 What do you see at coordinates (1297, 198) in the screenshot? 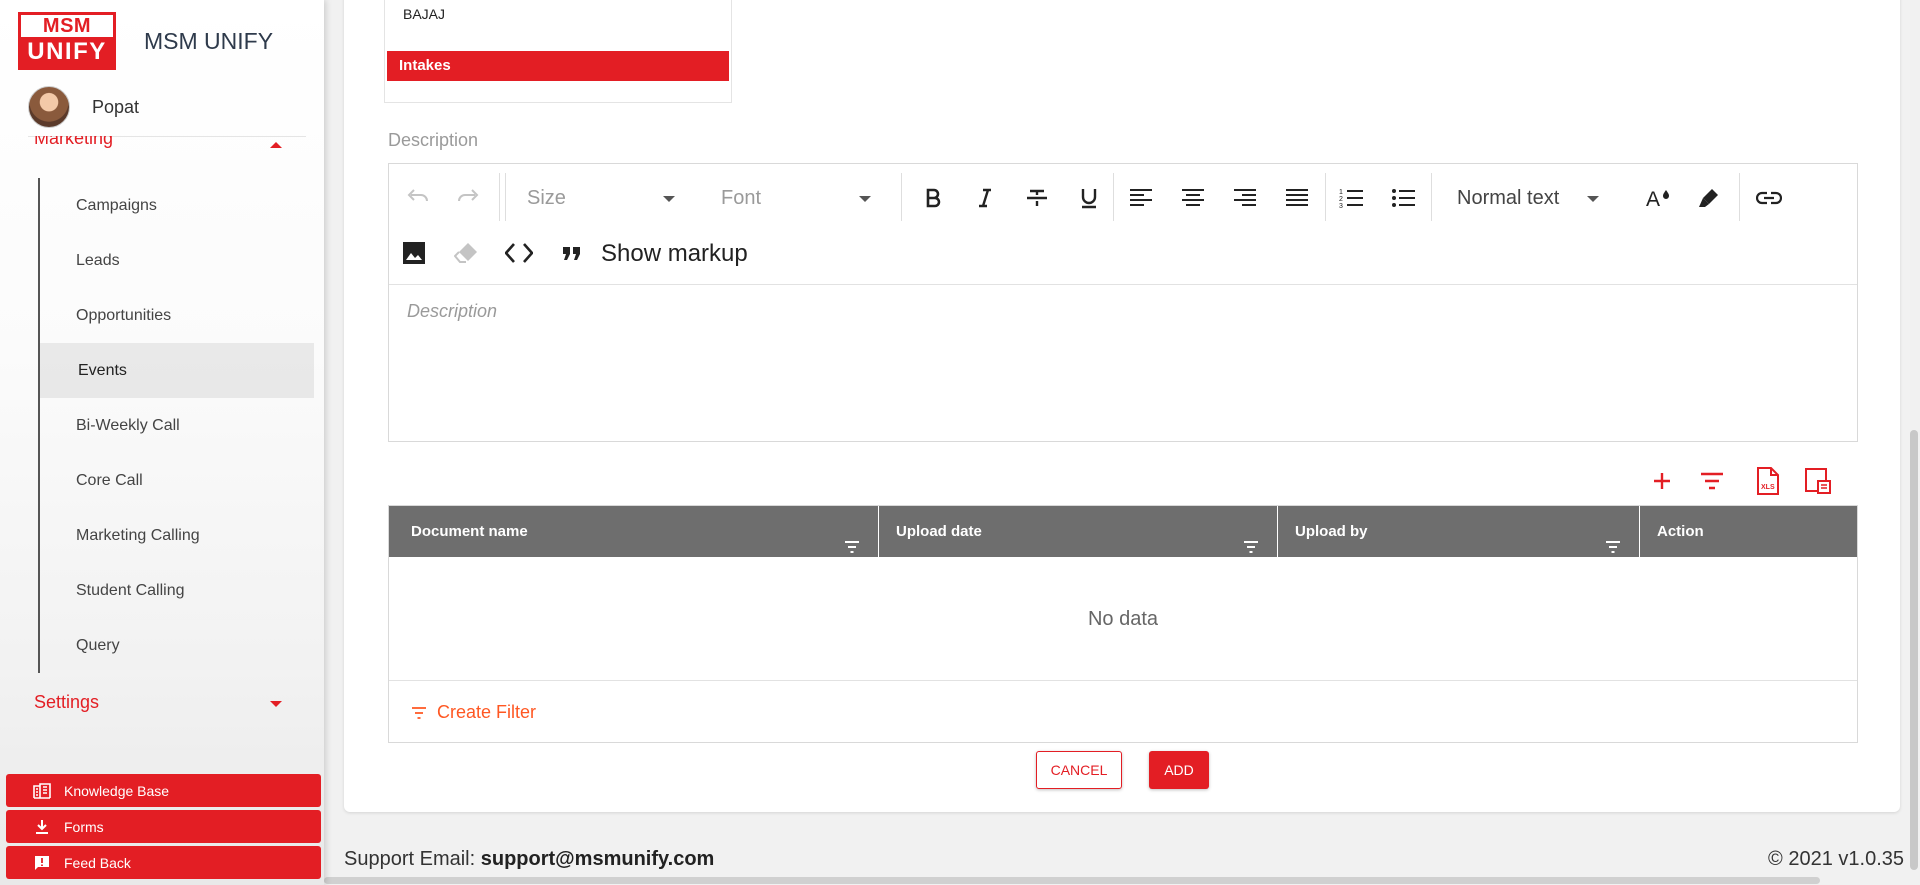
I see `align-justify-icon` at bounding box center [1297, 198].